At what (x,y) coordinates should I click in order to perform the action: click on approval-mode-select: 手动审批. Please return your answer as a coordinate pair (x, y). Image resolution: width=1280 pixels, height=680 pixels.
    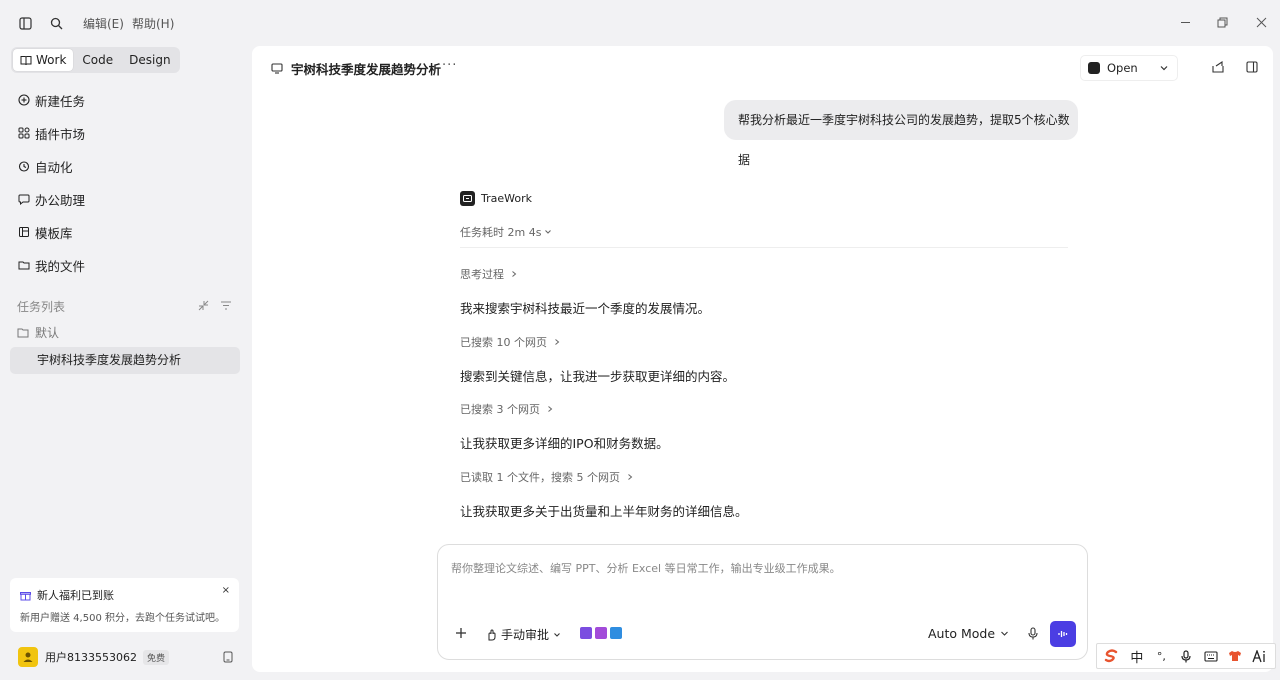
    Looking at the image, I should click on (523, 634).